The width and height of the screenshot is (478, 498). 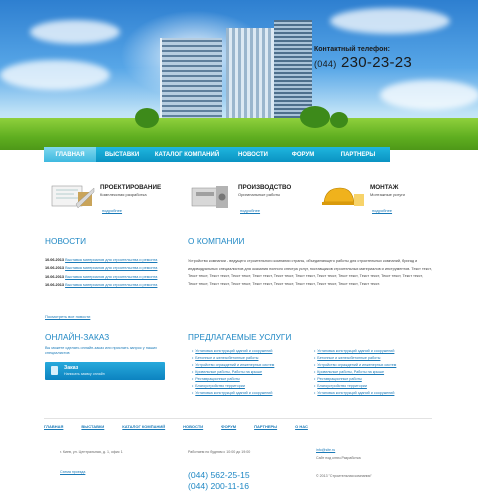 I want to click on feature-installation: МОНТАЖ Монтажные услуги подробнее, so click(x=383, y=202).